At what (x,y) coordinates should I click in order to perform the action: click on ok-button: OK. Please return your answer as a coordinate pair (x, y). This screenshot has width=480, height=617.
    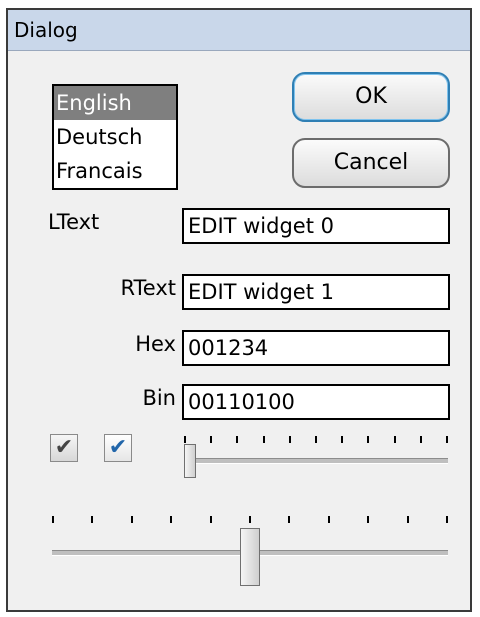
    Looking at the image, I should click on (371, 97).